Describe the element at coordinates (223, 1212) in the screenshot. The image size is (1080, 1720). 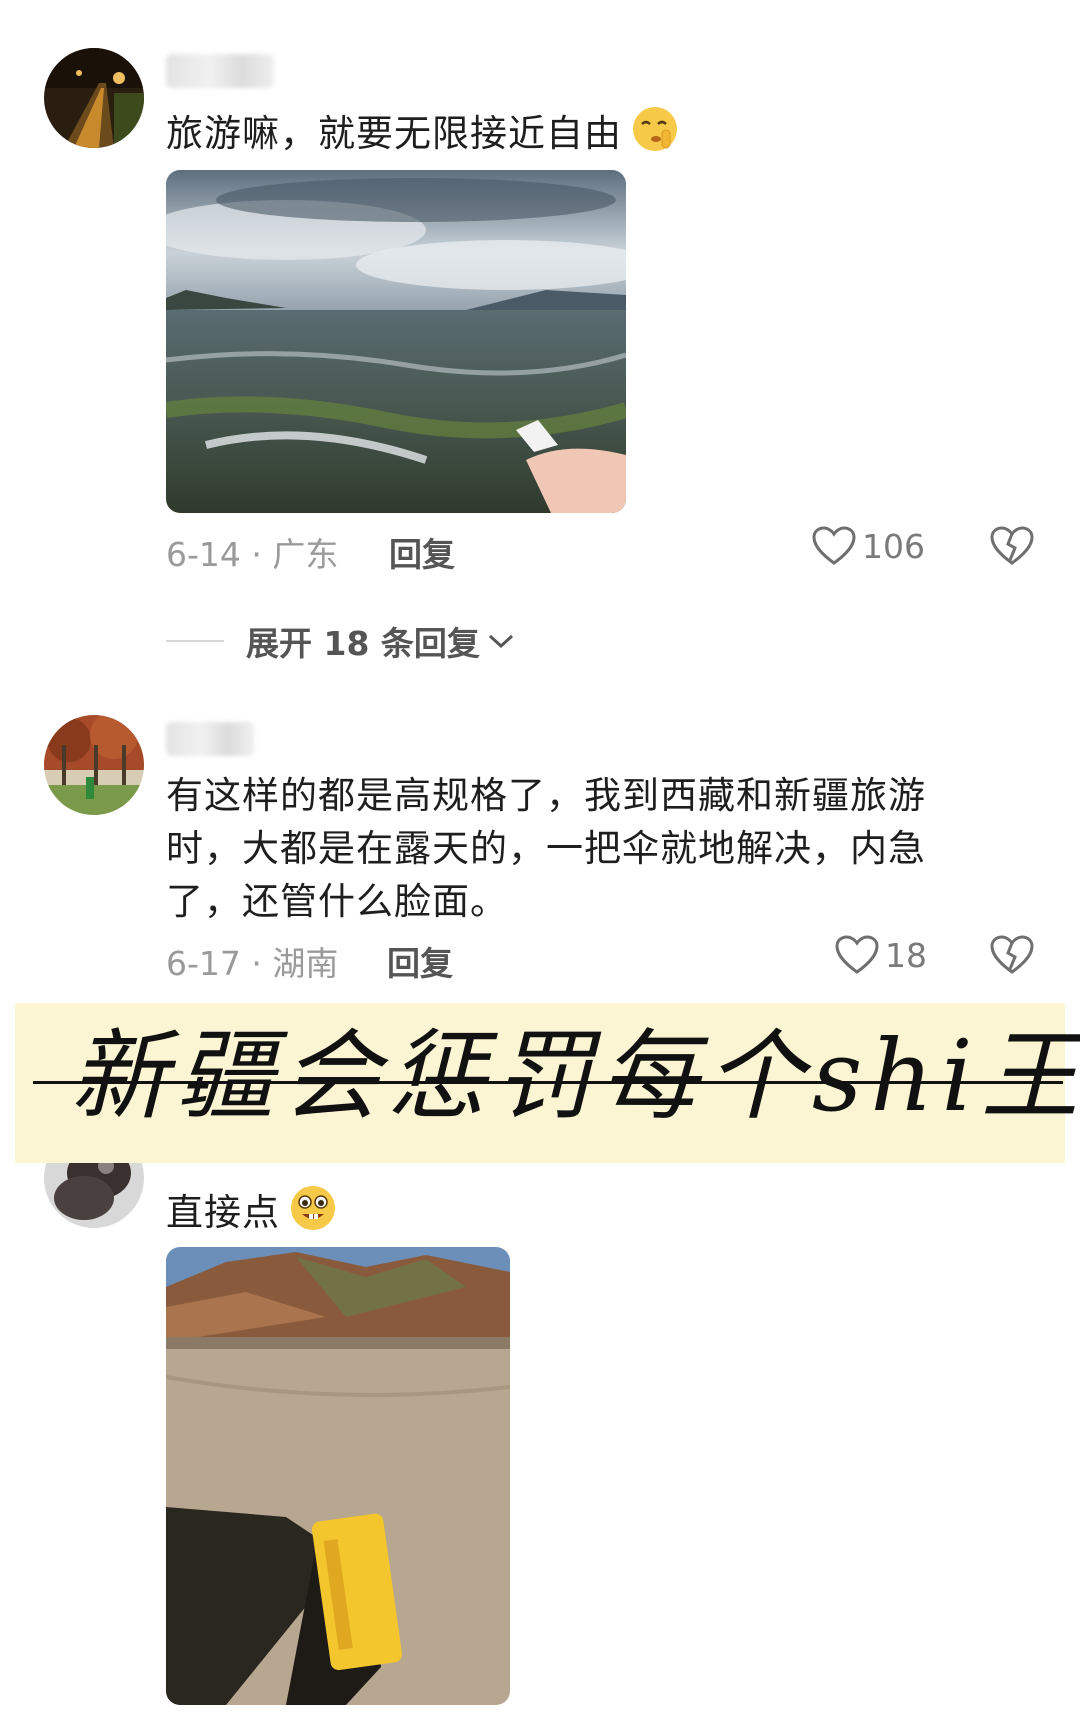
I see `comment-text-content: 直接点` at that location.